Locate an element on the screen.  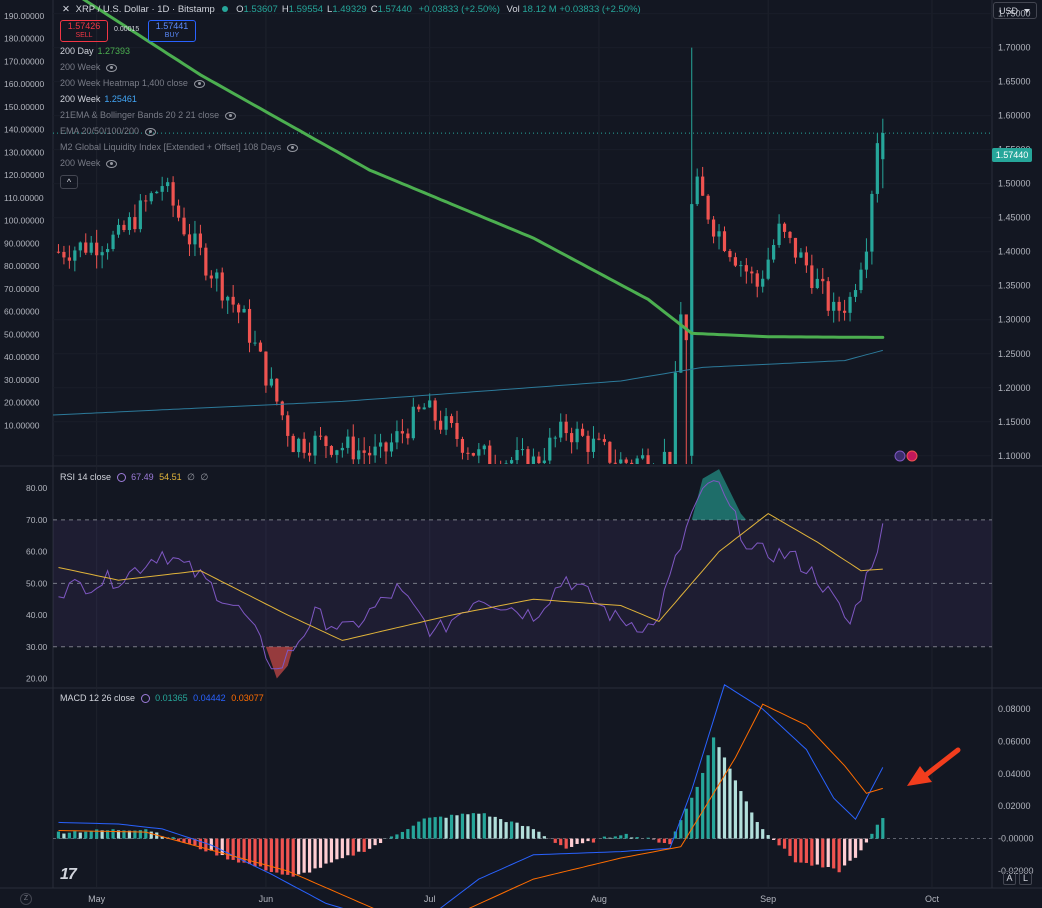
auto-scale-button: A is located at coordinates (1009, 878).